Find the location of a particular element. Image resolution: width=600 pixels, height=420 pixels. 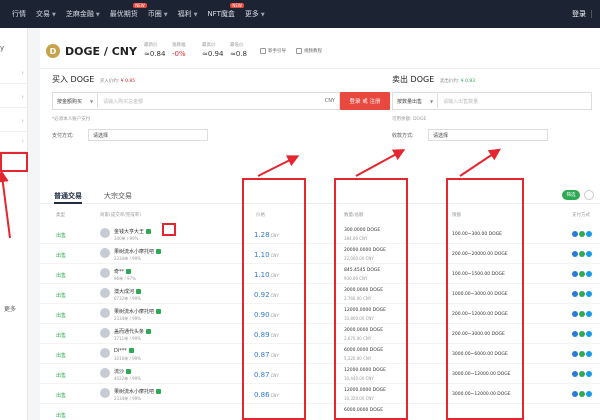

refresh-icon is located at coordinates (589, 195).